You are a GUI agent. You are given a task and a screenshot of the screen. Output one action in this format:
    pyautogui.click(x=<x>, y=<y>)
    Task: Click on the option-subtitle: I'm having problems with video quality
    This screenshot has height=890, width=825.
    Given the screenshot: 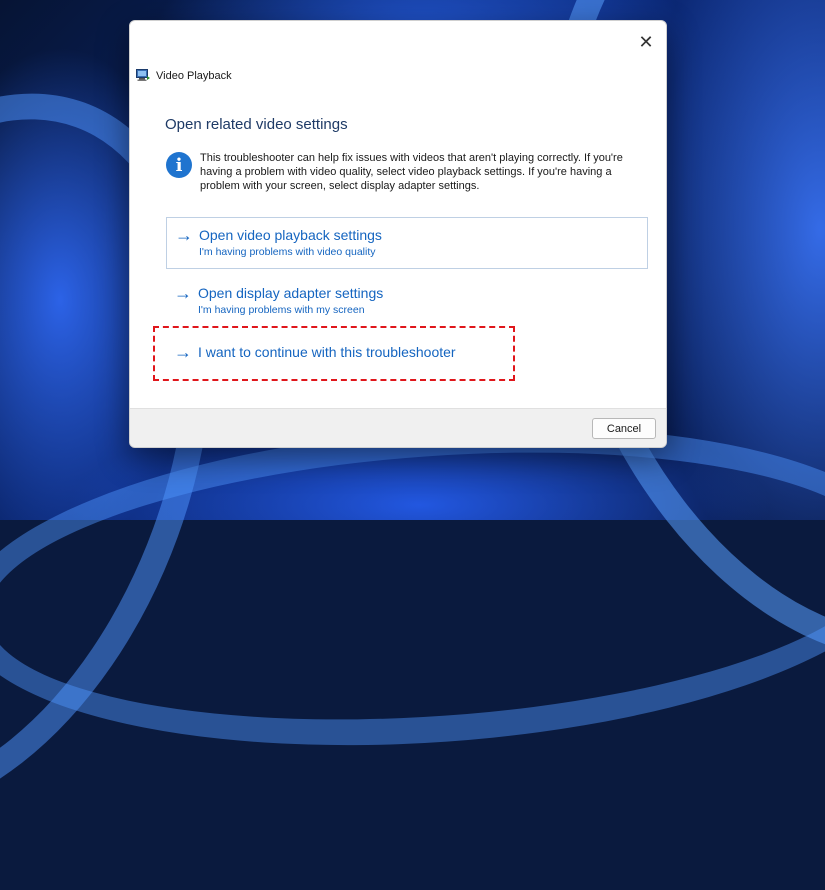 What is the action you would take?
    pyautogui.click(x=287, y=252)
    